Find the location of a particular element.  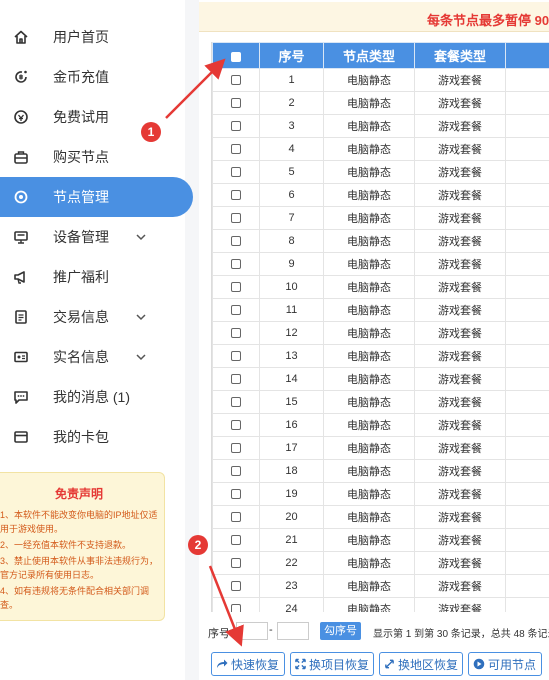

table-row: 2 电脑静态 游戏套餐 is located at coordinates (380, 103).